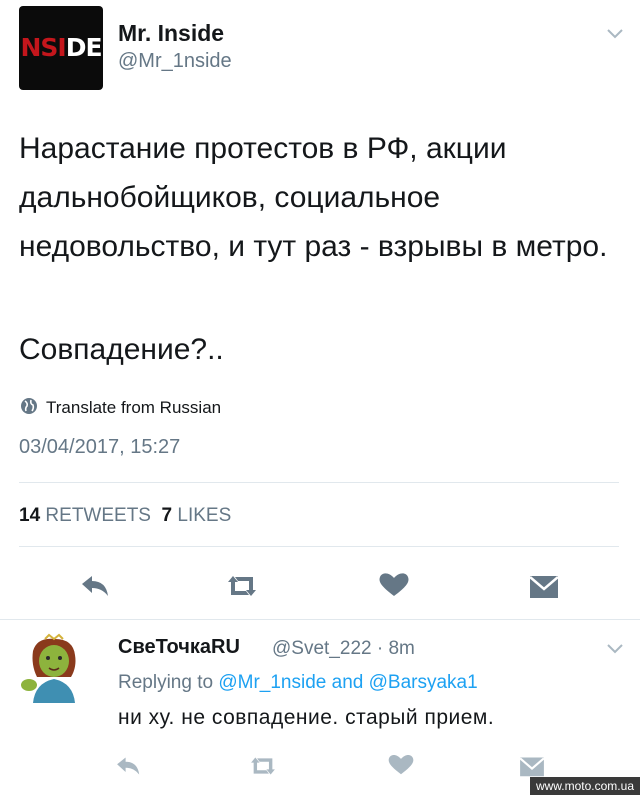 Image resolution: width=640 pixels, height=795 pixels. Describe the element at coordinates (175, 61) in the screenshot. I see `author-handle: @Mr_1nside` at that location.